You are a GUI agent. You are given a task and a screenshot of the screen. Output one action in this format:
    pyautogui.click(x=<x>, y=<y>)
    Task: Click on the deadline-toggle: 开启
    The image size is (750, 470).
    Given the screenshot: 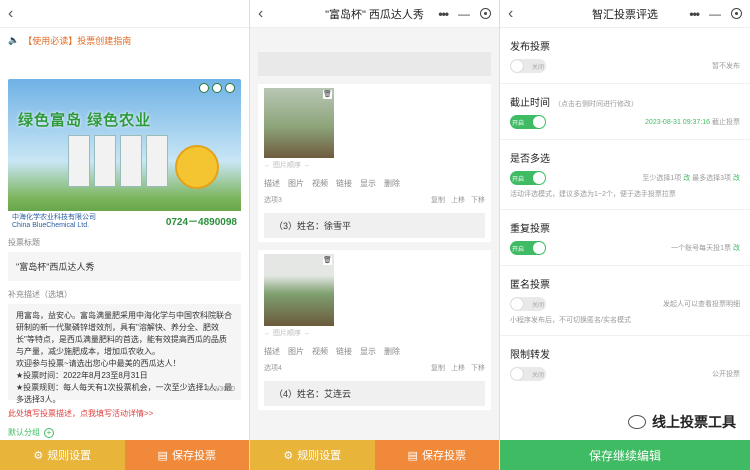 What is the action you would take?
    pyautogui.click(x=528, y=122)
    